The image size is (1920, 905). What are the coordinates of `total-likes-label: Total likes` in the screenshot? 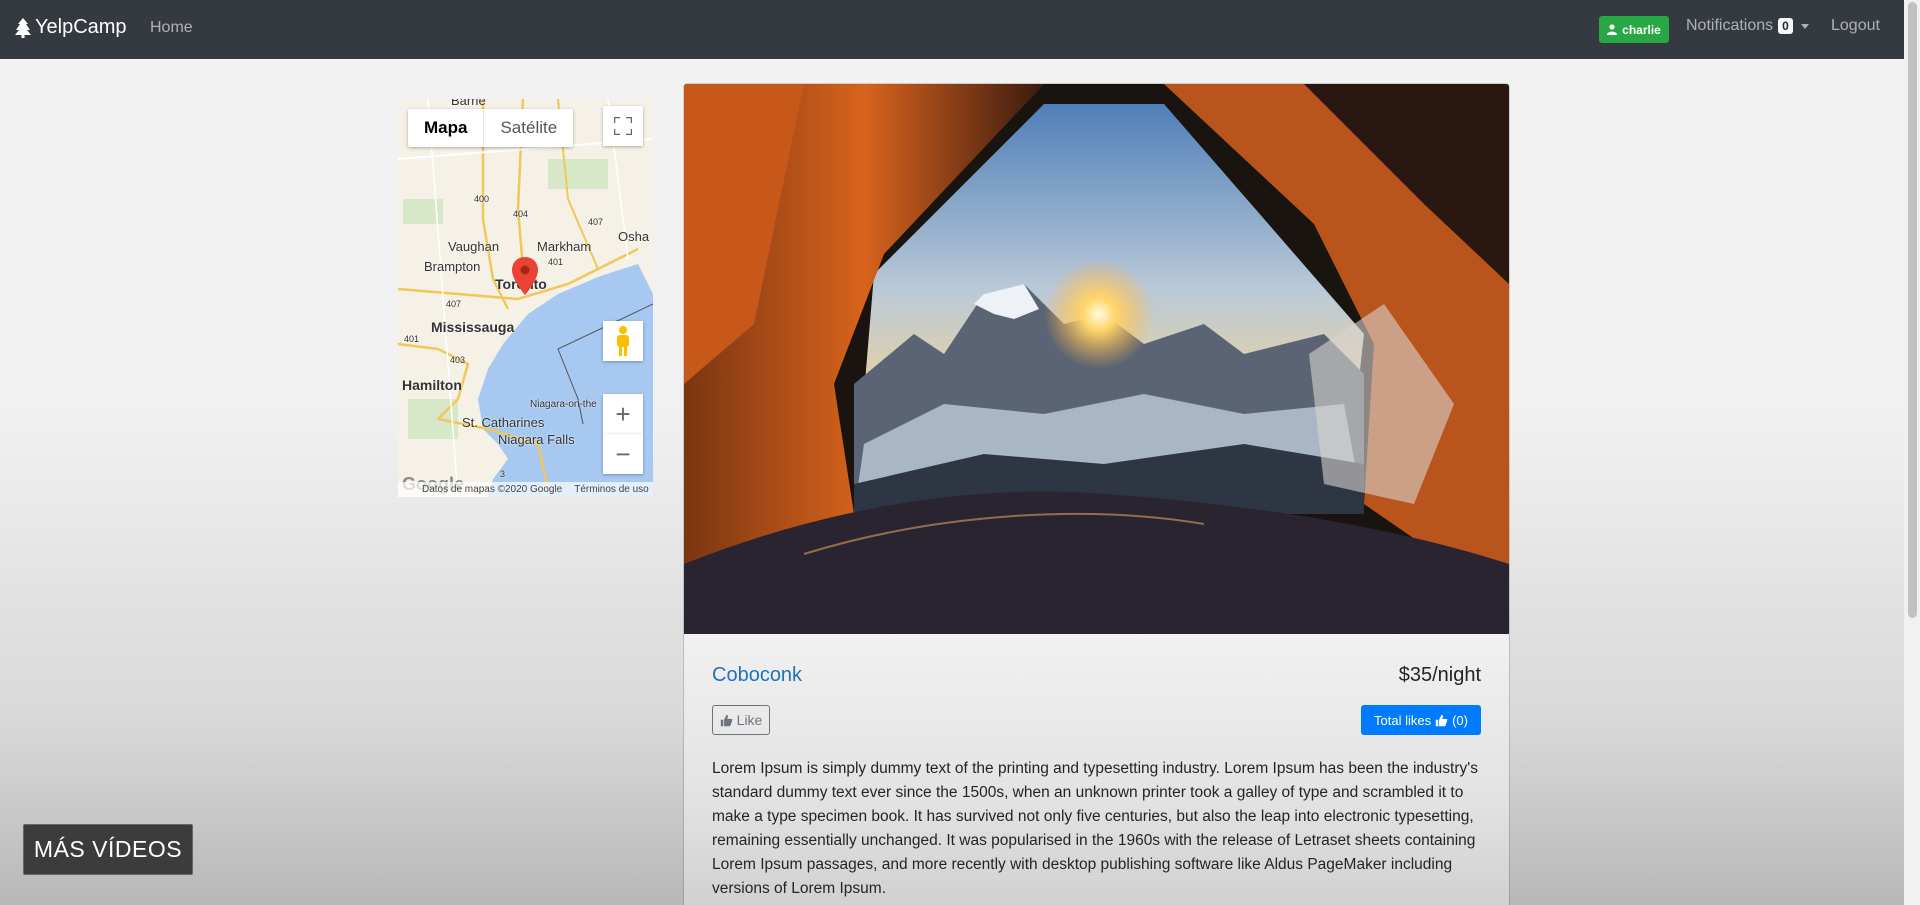 It's located at (1403, 720).